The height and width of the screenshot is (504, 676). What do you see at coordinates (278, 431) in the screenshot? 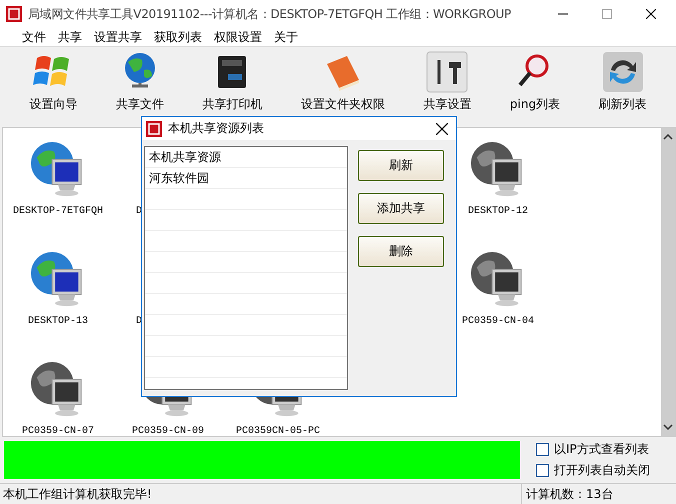
I see `computer-name: PC0359CN-05-PC` at bounding box center [278, 431].